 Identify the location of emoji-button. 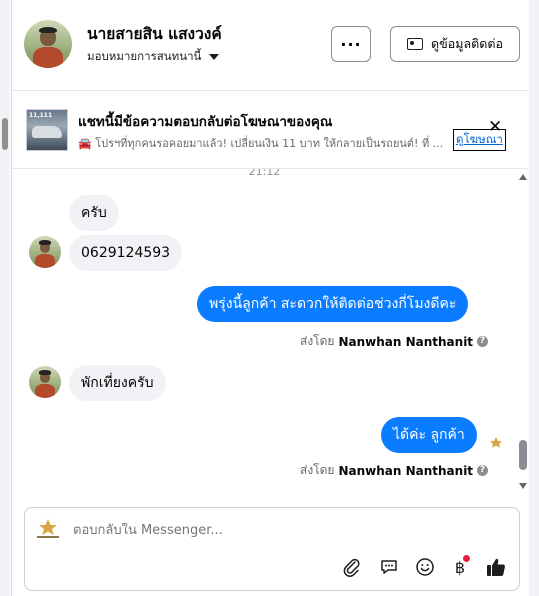
(425, 567).